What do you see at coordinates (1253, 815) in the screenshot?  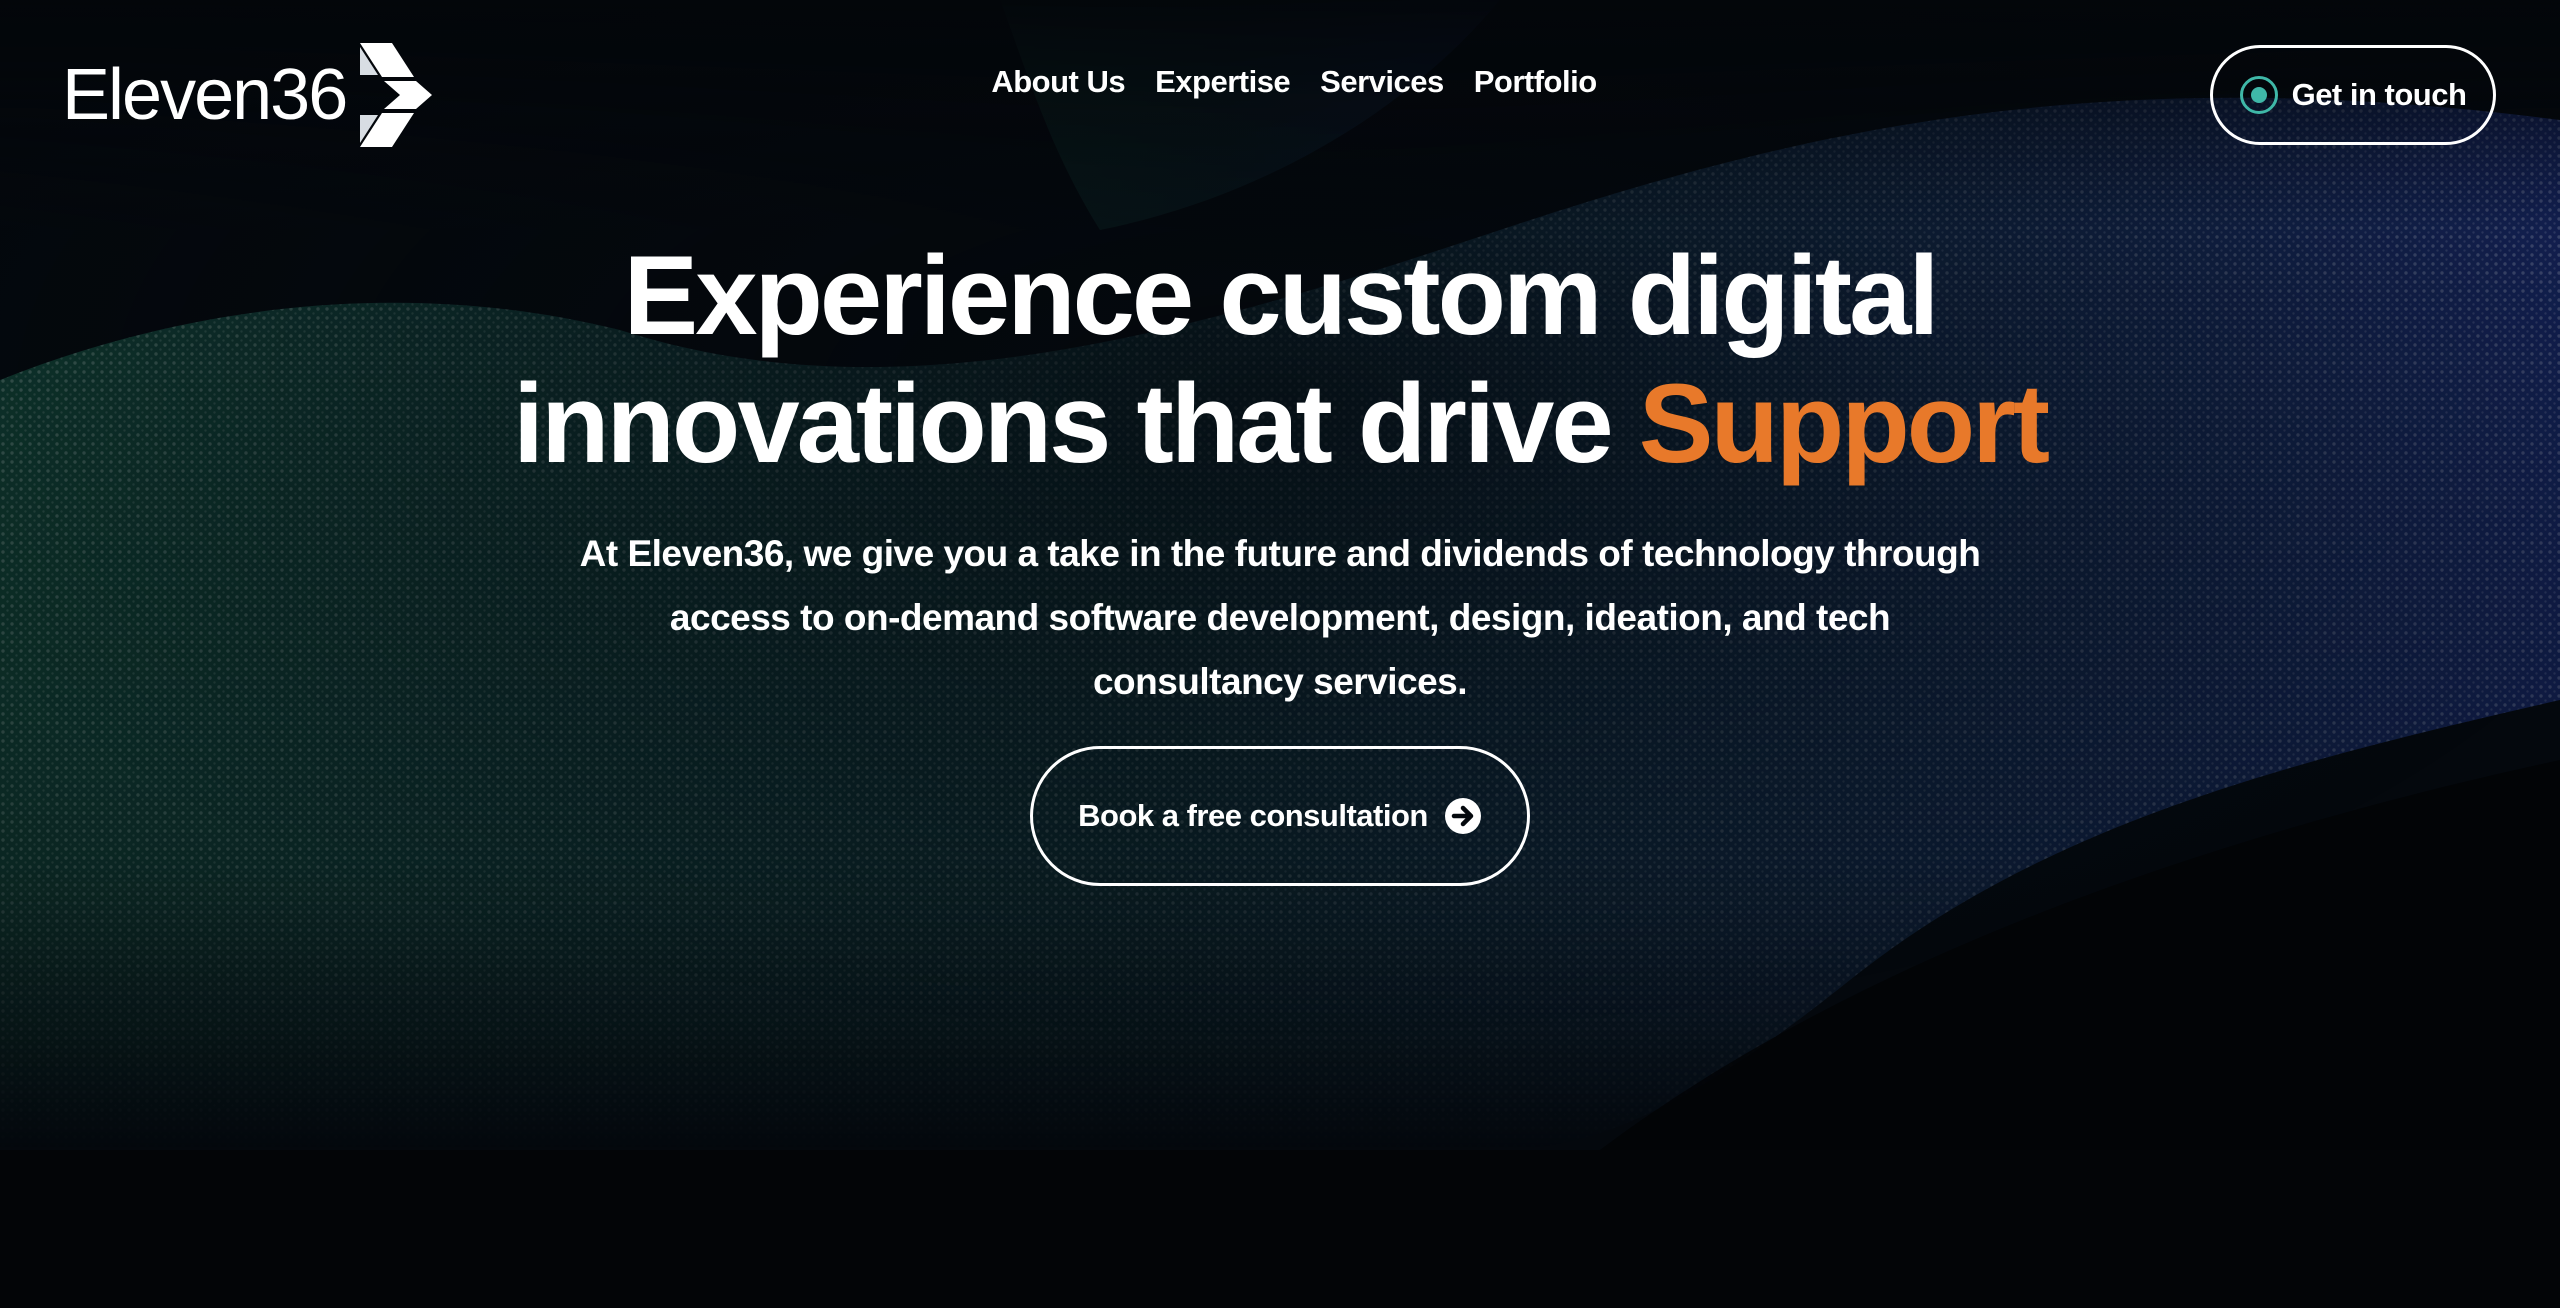 I see `book-consultation-label: Book a free consultation` at bounding box center [1253, 815].